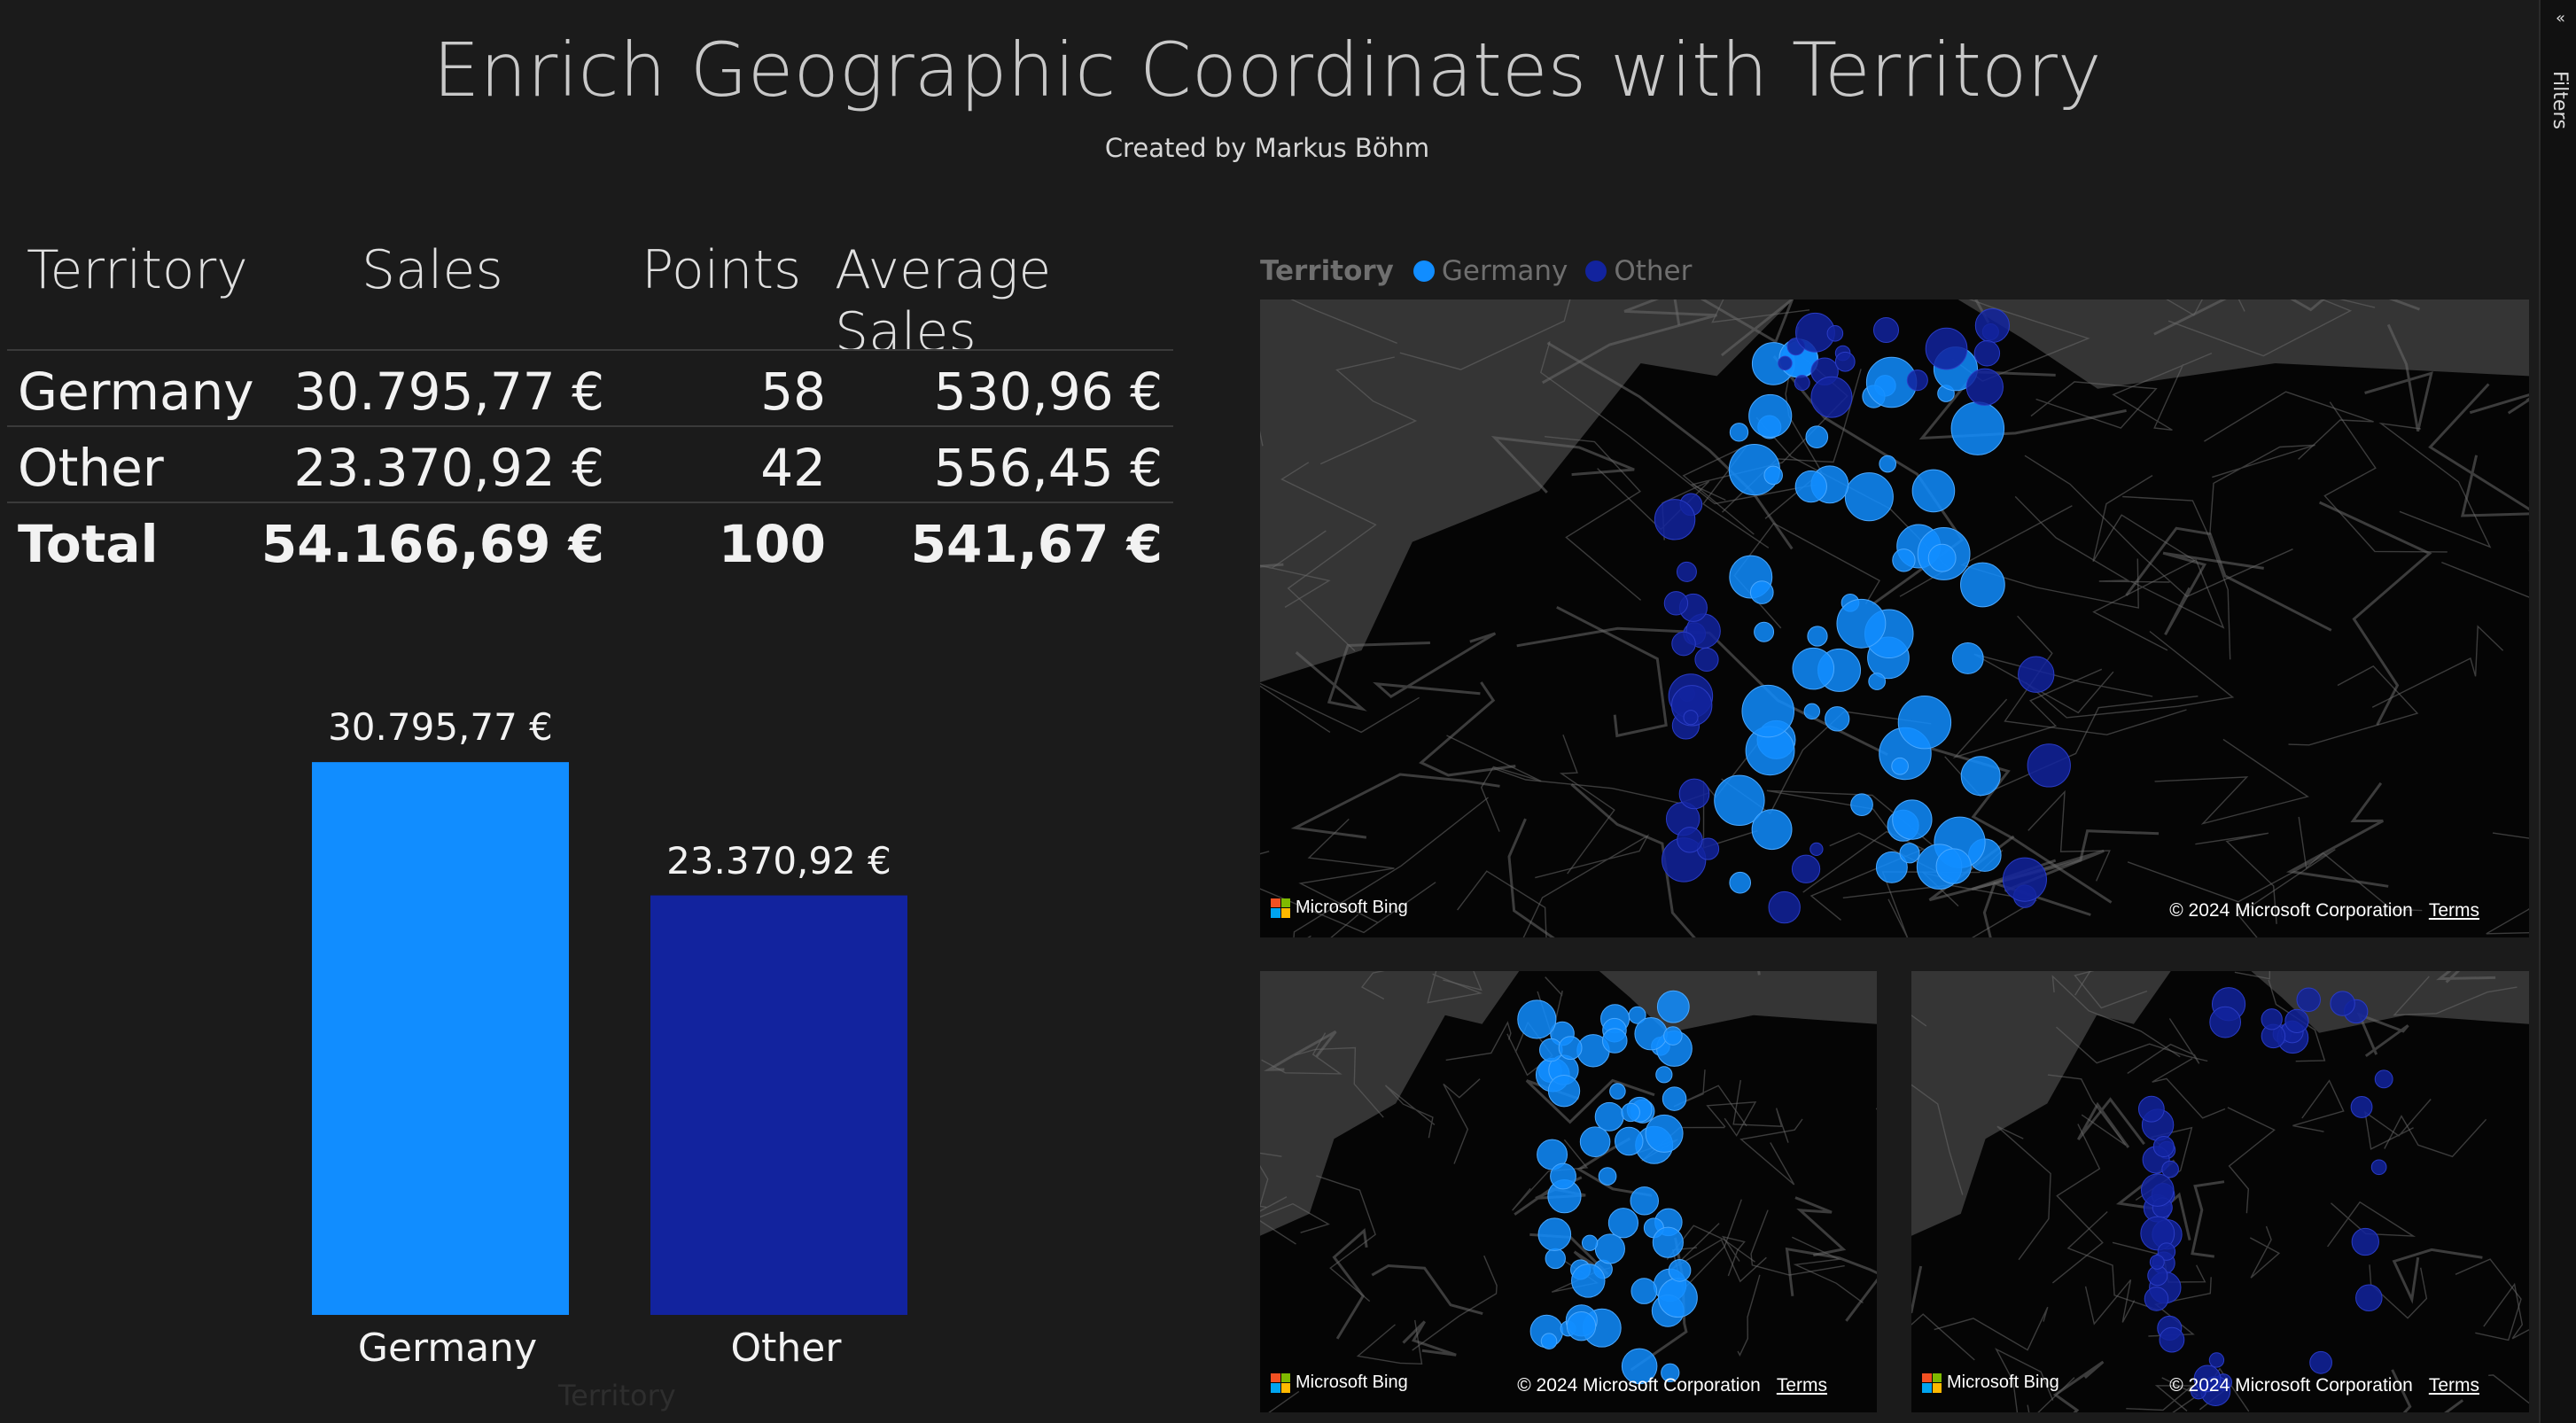 The height and width of the screenshot is (1423, 2576). I want to click on map-legend: Territory Germany Other, so click(1476, 271).